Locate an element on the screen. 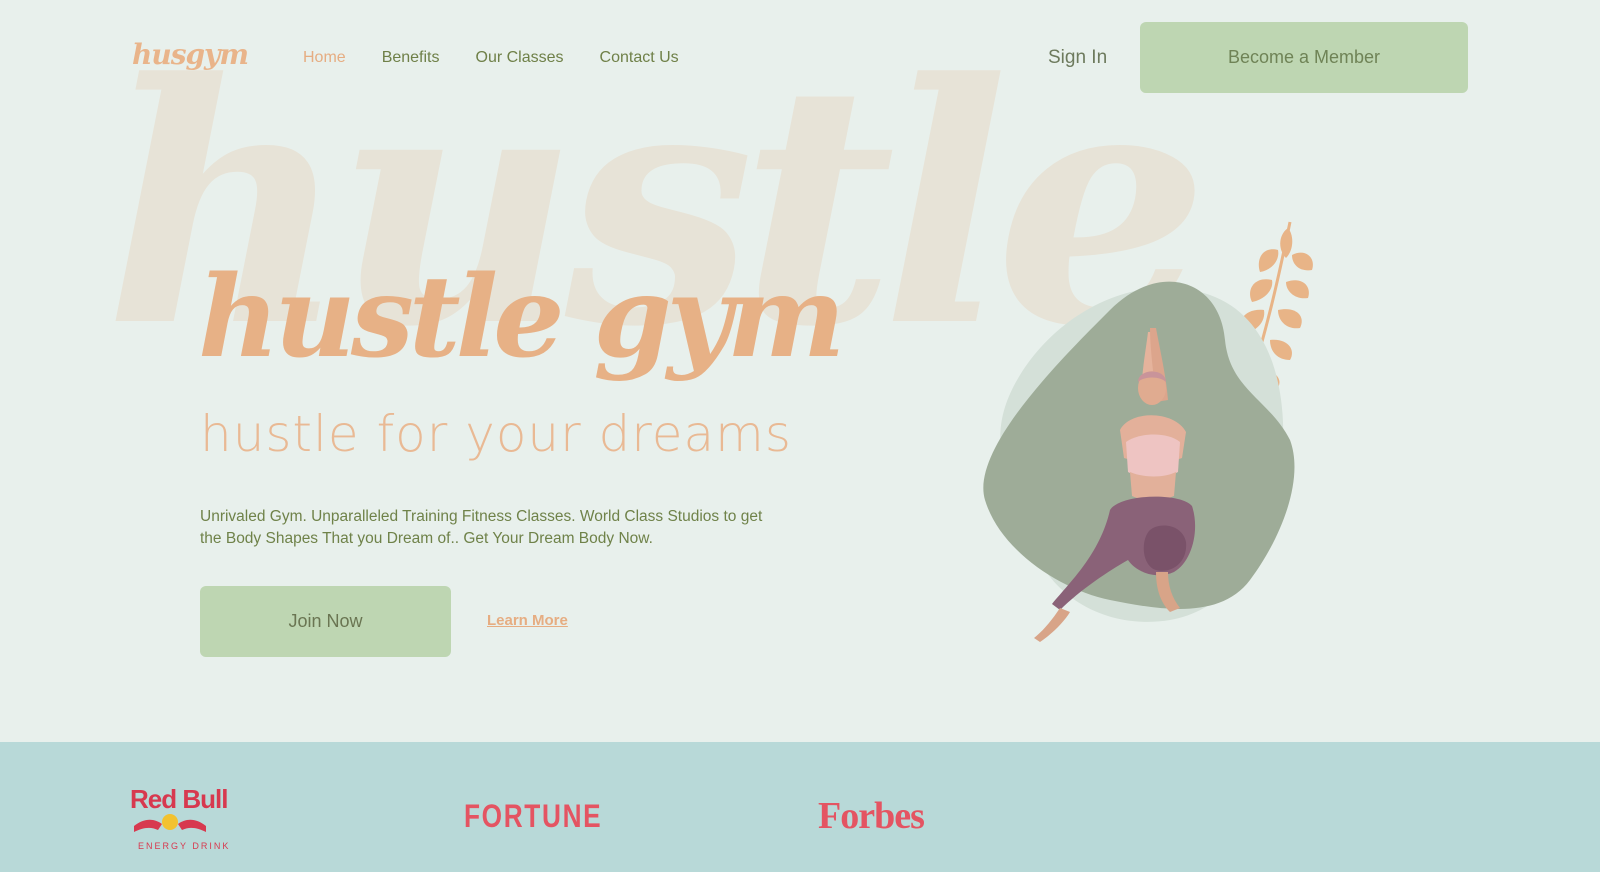 The image size is (1600, 872). forbes-logo: Forbes is located at coordinates (871, 816).